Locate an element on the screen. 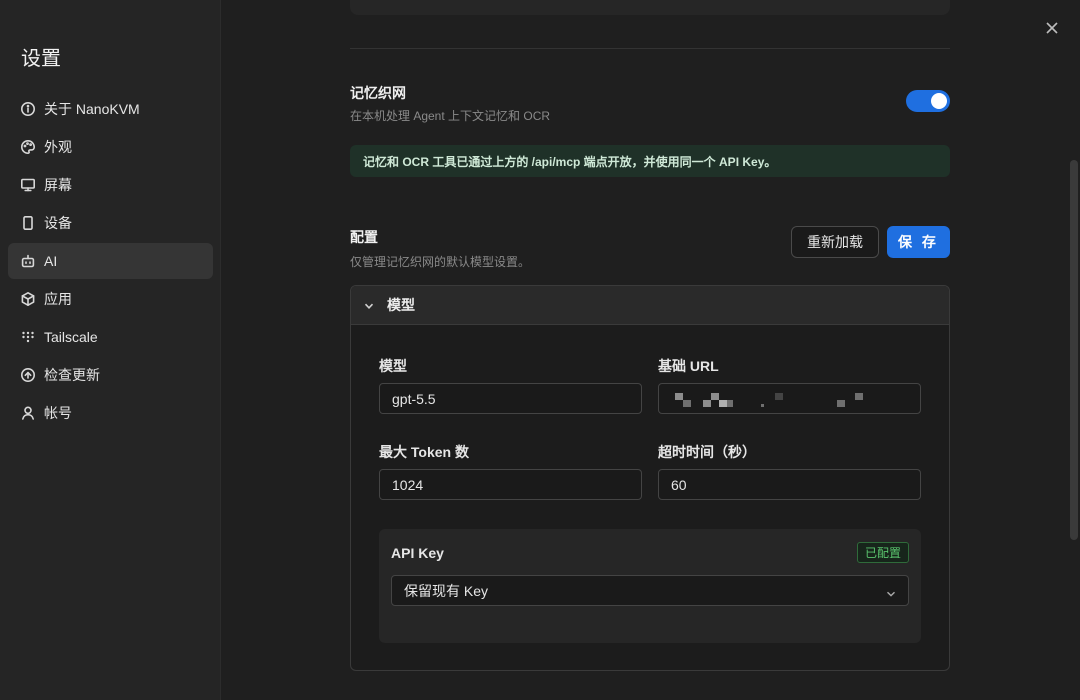 Image resolution: width=1080 pixels, height=700 pixels. sidebar-item-appearance: 外观 is located at coordinates (110, 147).